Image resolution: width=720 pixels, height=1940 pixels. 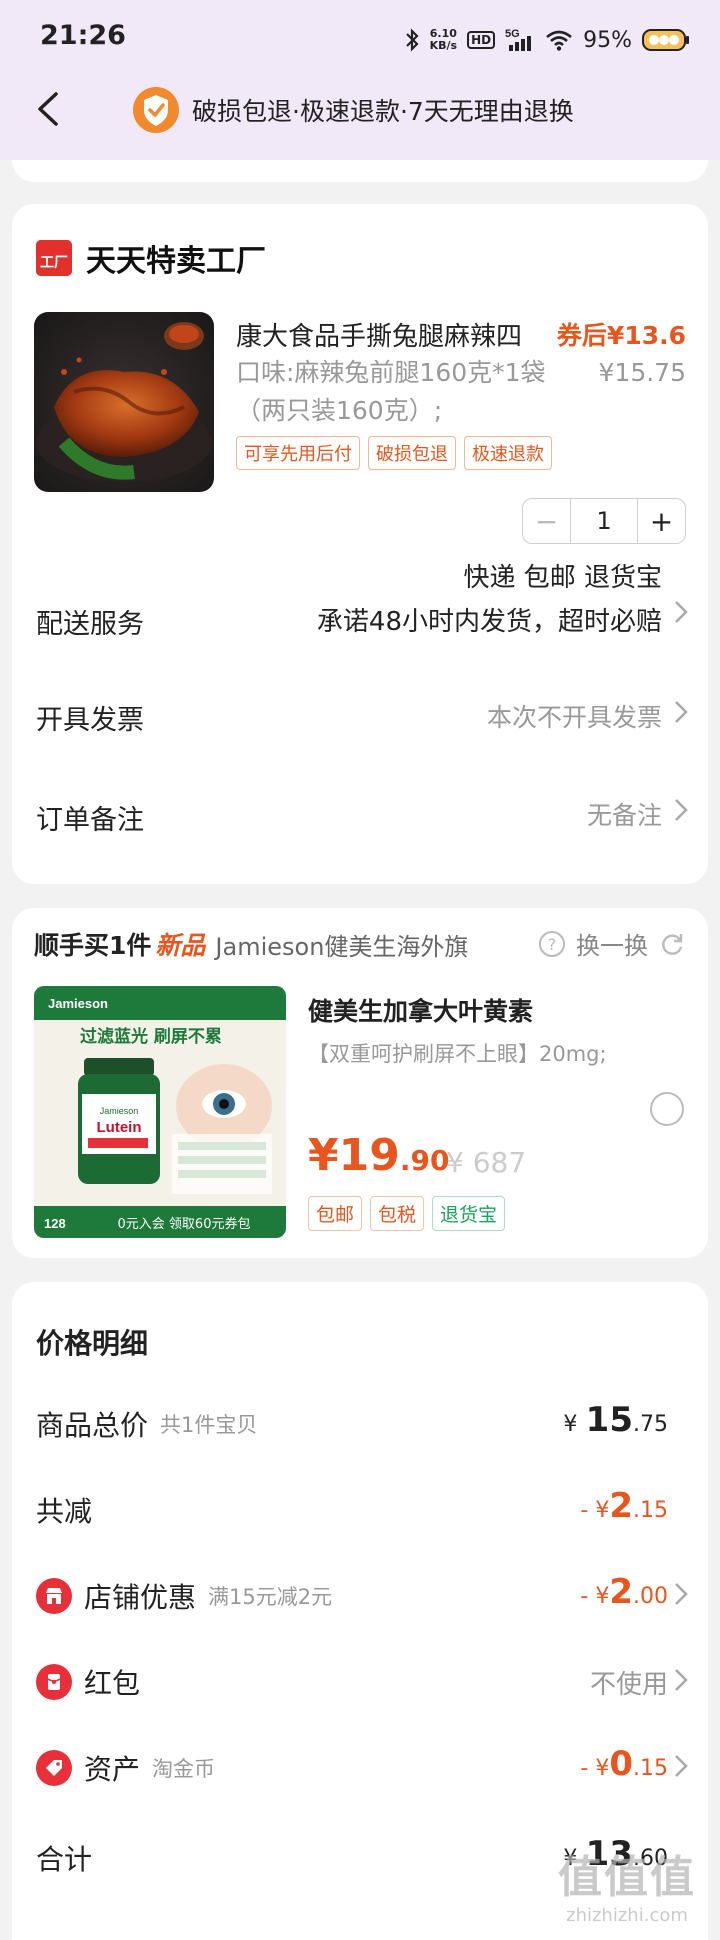 I want to click on recommend-original-price: ¥ 687, so click(x=486, y=1162).